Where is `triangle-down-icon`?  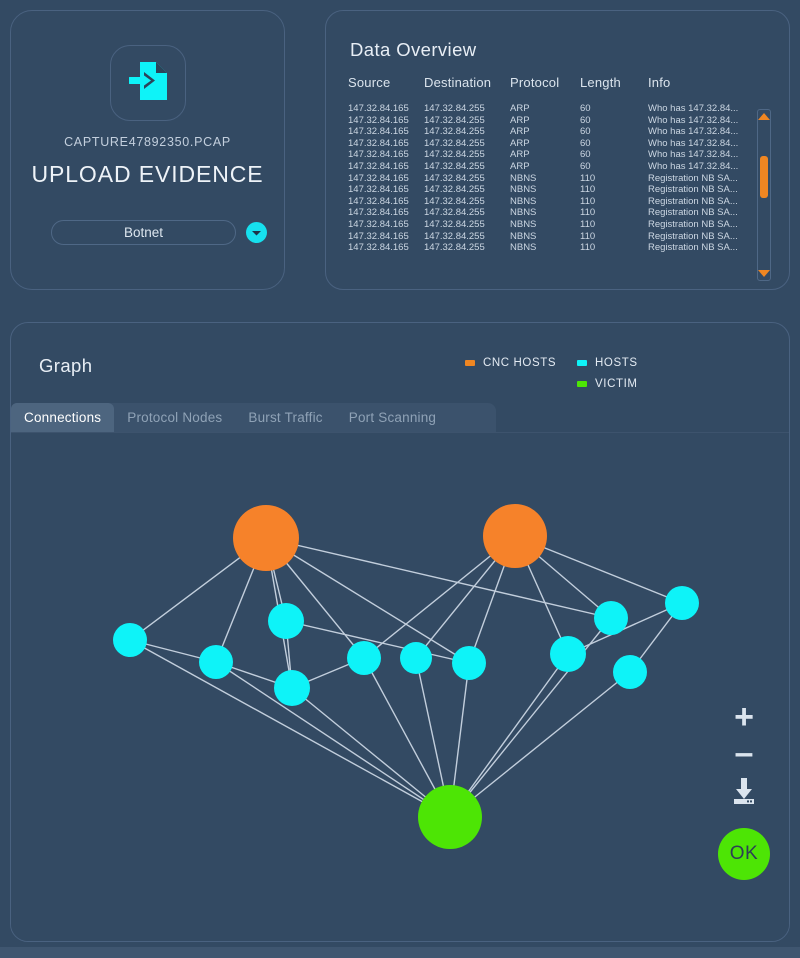 triangle-down-icon is located at coordinates (764, 273).